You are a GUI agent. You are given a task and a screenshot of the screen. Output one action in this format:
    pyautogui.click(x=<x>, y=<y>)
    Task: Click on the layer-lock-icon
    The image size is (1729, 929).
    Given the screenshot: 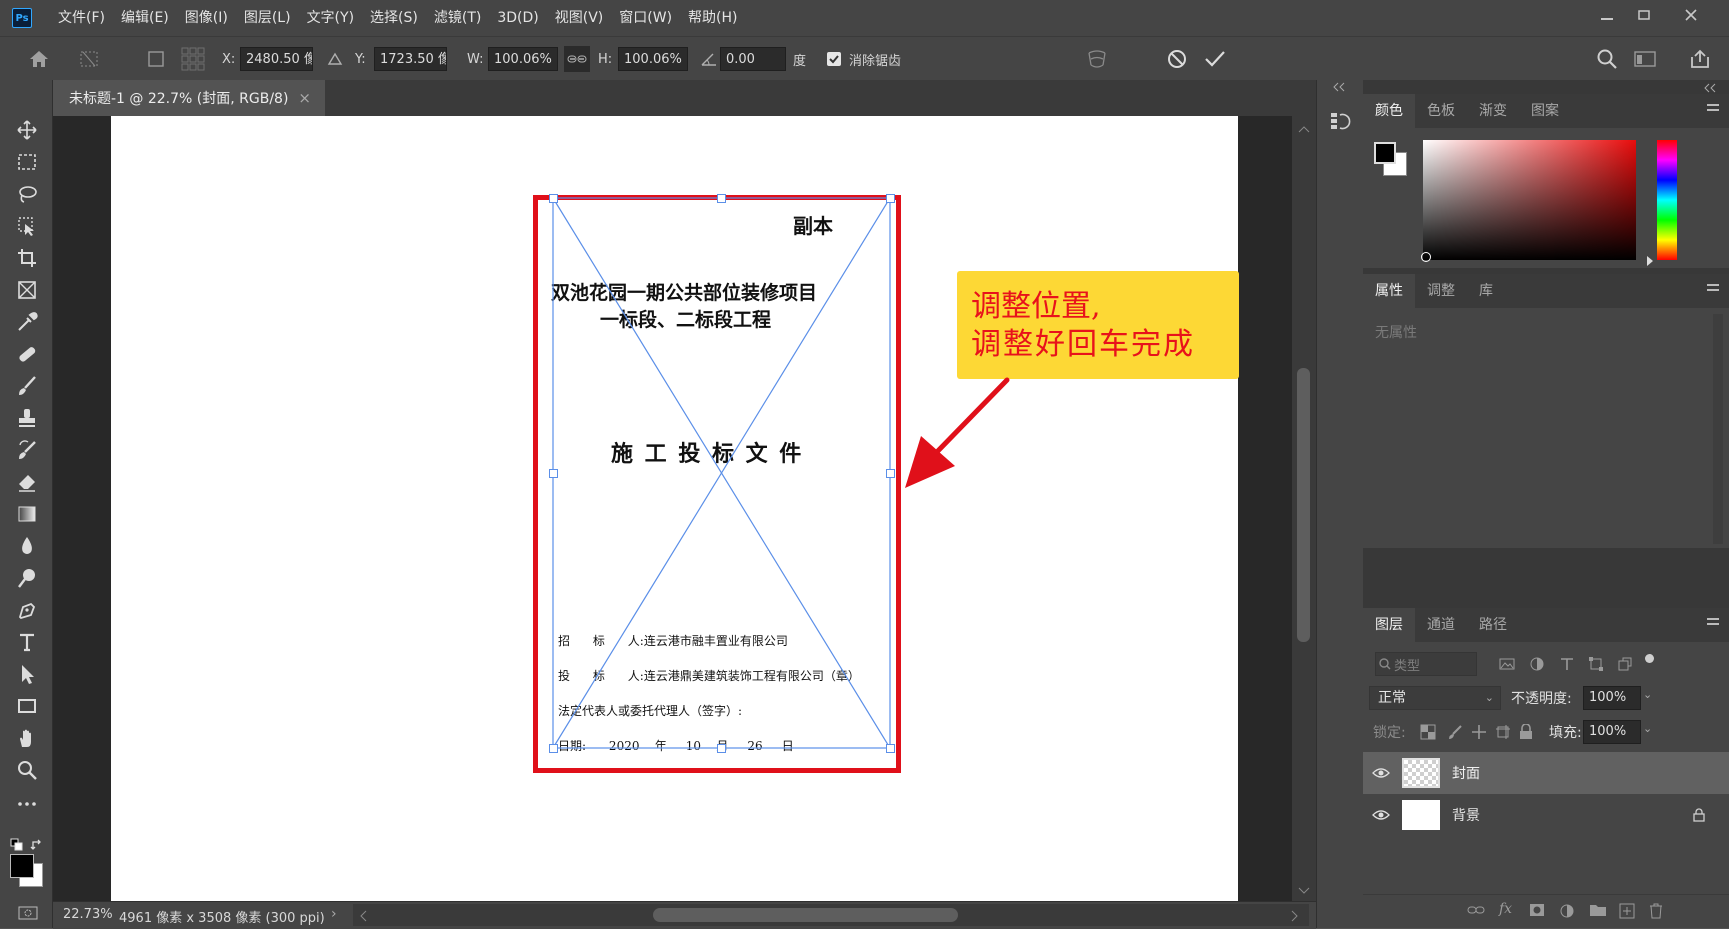 What is the action you would take?
    pyautogui.click(x=1699, y=815)
    